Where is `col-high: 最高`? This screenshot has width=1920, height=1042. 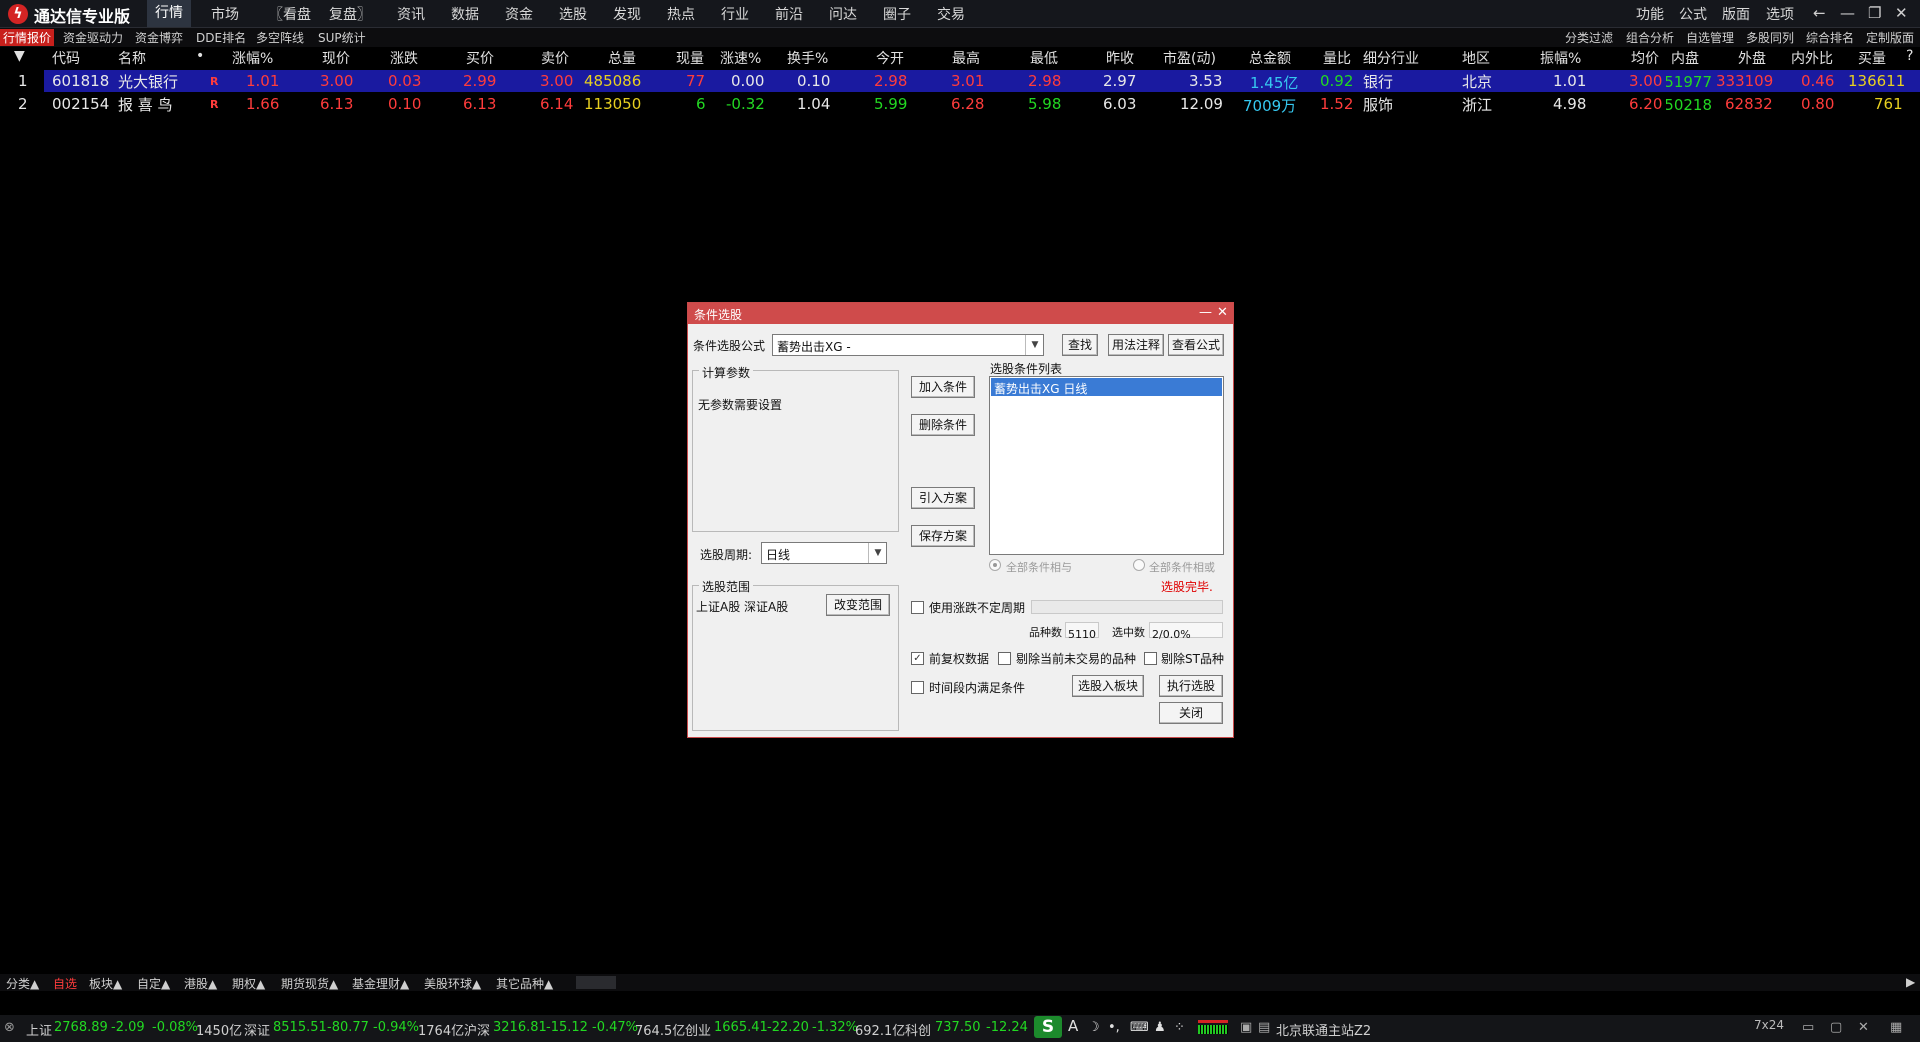
col-high: 最高 is located at coordinates (966, 58).